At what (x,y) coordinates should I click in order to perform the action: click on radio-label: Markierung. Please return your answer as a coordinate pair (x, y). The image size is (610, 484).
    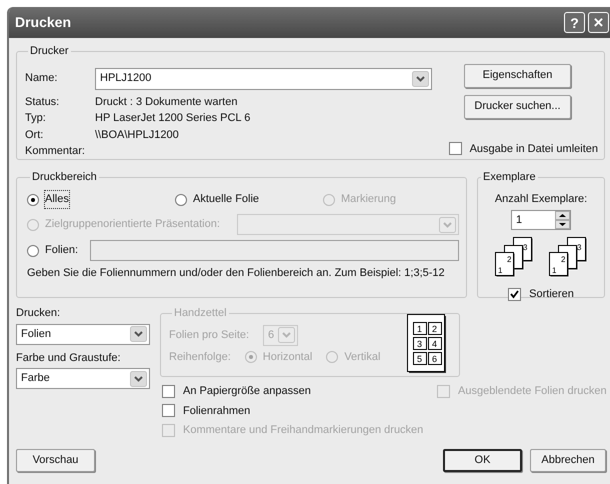
    Looking at the image, I should click on (368, 200).